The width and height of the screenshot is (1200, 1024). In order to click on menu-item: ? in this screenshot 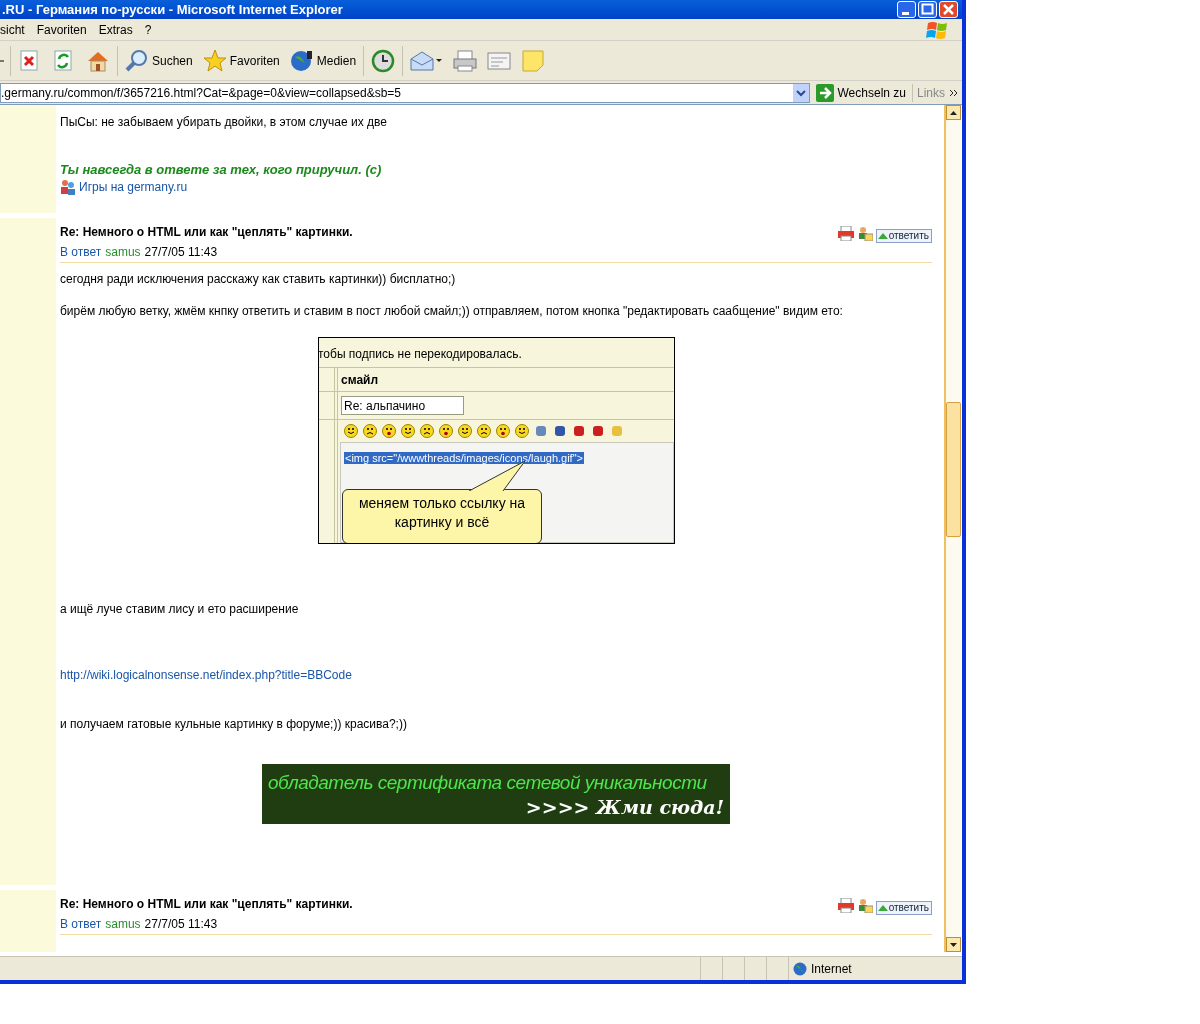, I will do `click(148, 29)`.